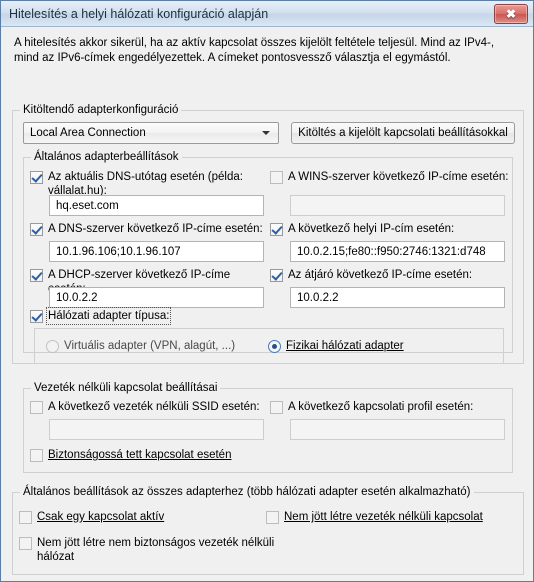 The height and width of the screenshot is (582, 534). What do you see at coordinates (397, 429) in the screenshot?
I see `input-connection-profile` at bounding box center [397, 429].